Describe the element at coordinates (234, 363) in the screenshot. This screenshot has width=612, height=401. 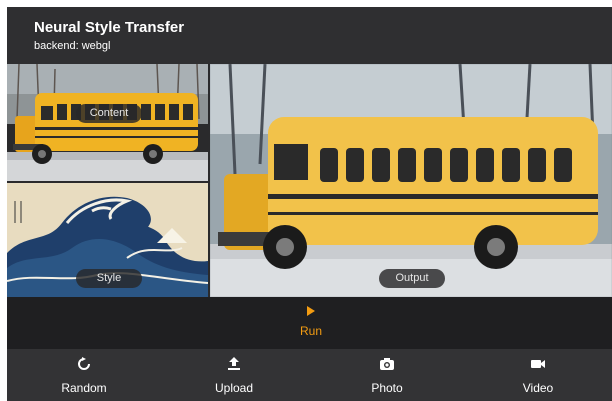
I see `upload-icon` at that location.